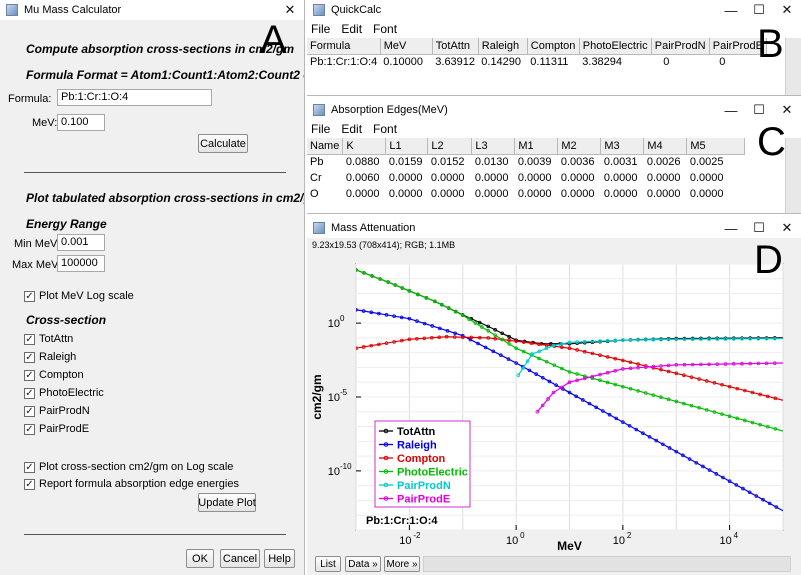 The width and height of the screenshot is (801, 575). Describe the element at coordinates (364, 146) in the screenshot. I see `column-header: K` at that location.